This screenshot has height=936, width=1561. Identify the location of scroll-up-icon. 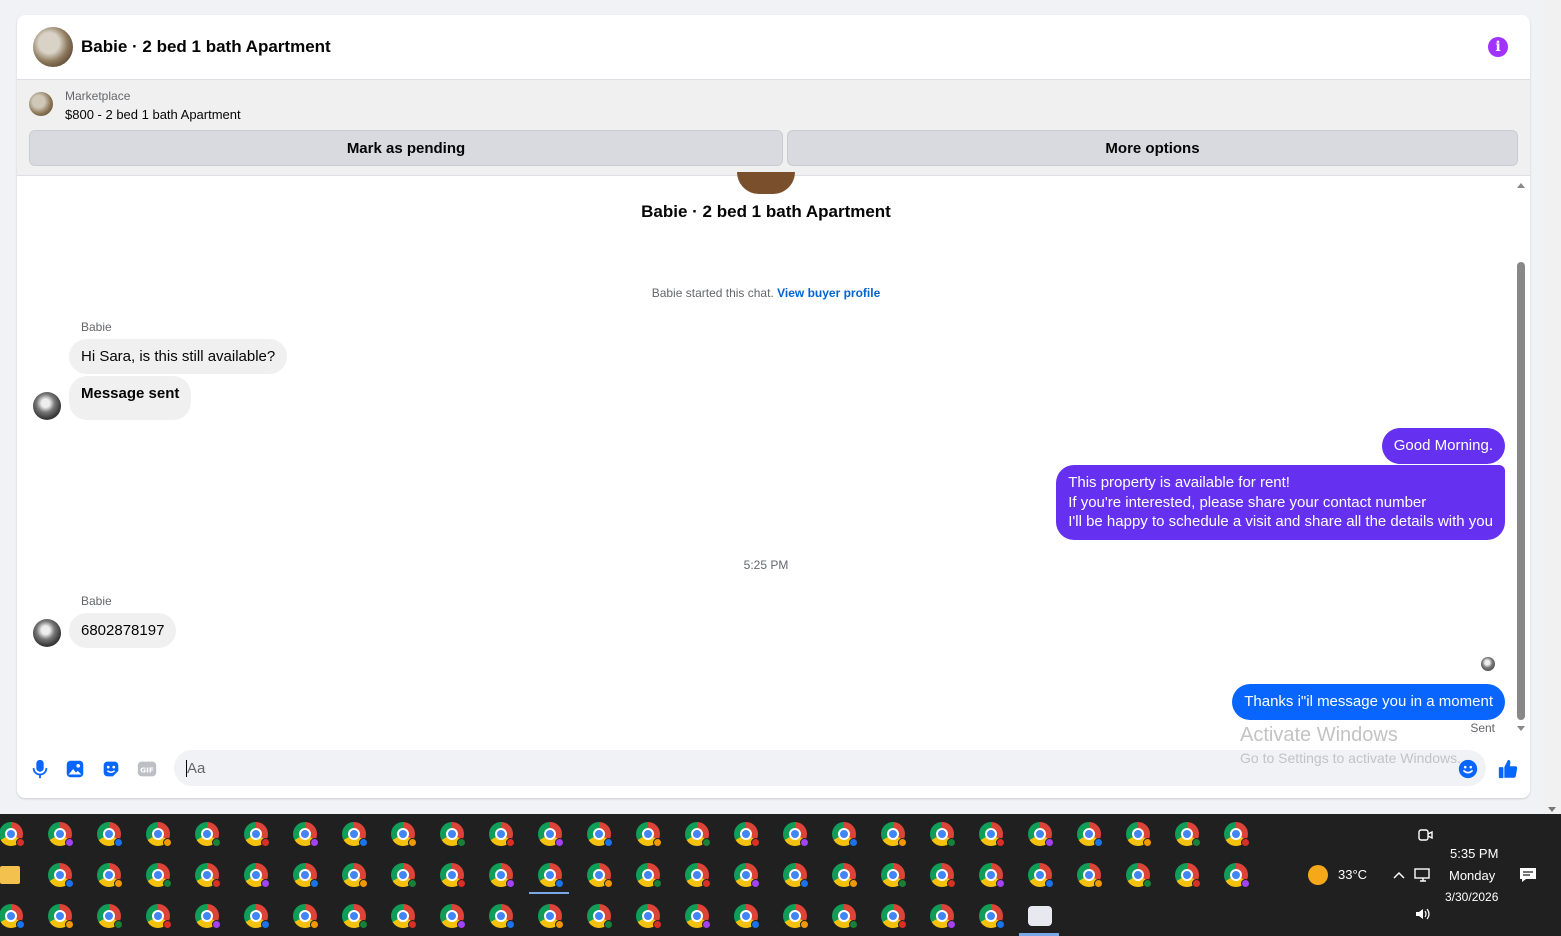
(1521, 185).